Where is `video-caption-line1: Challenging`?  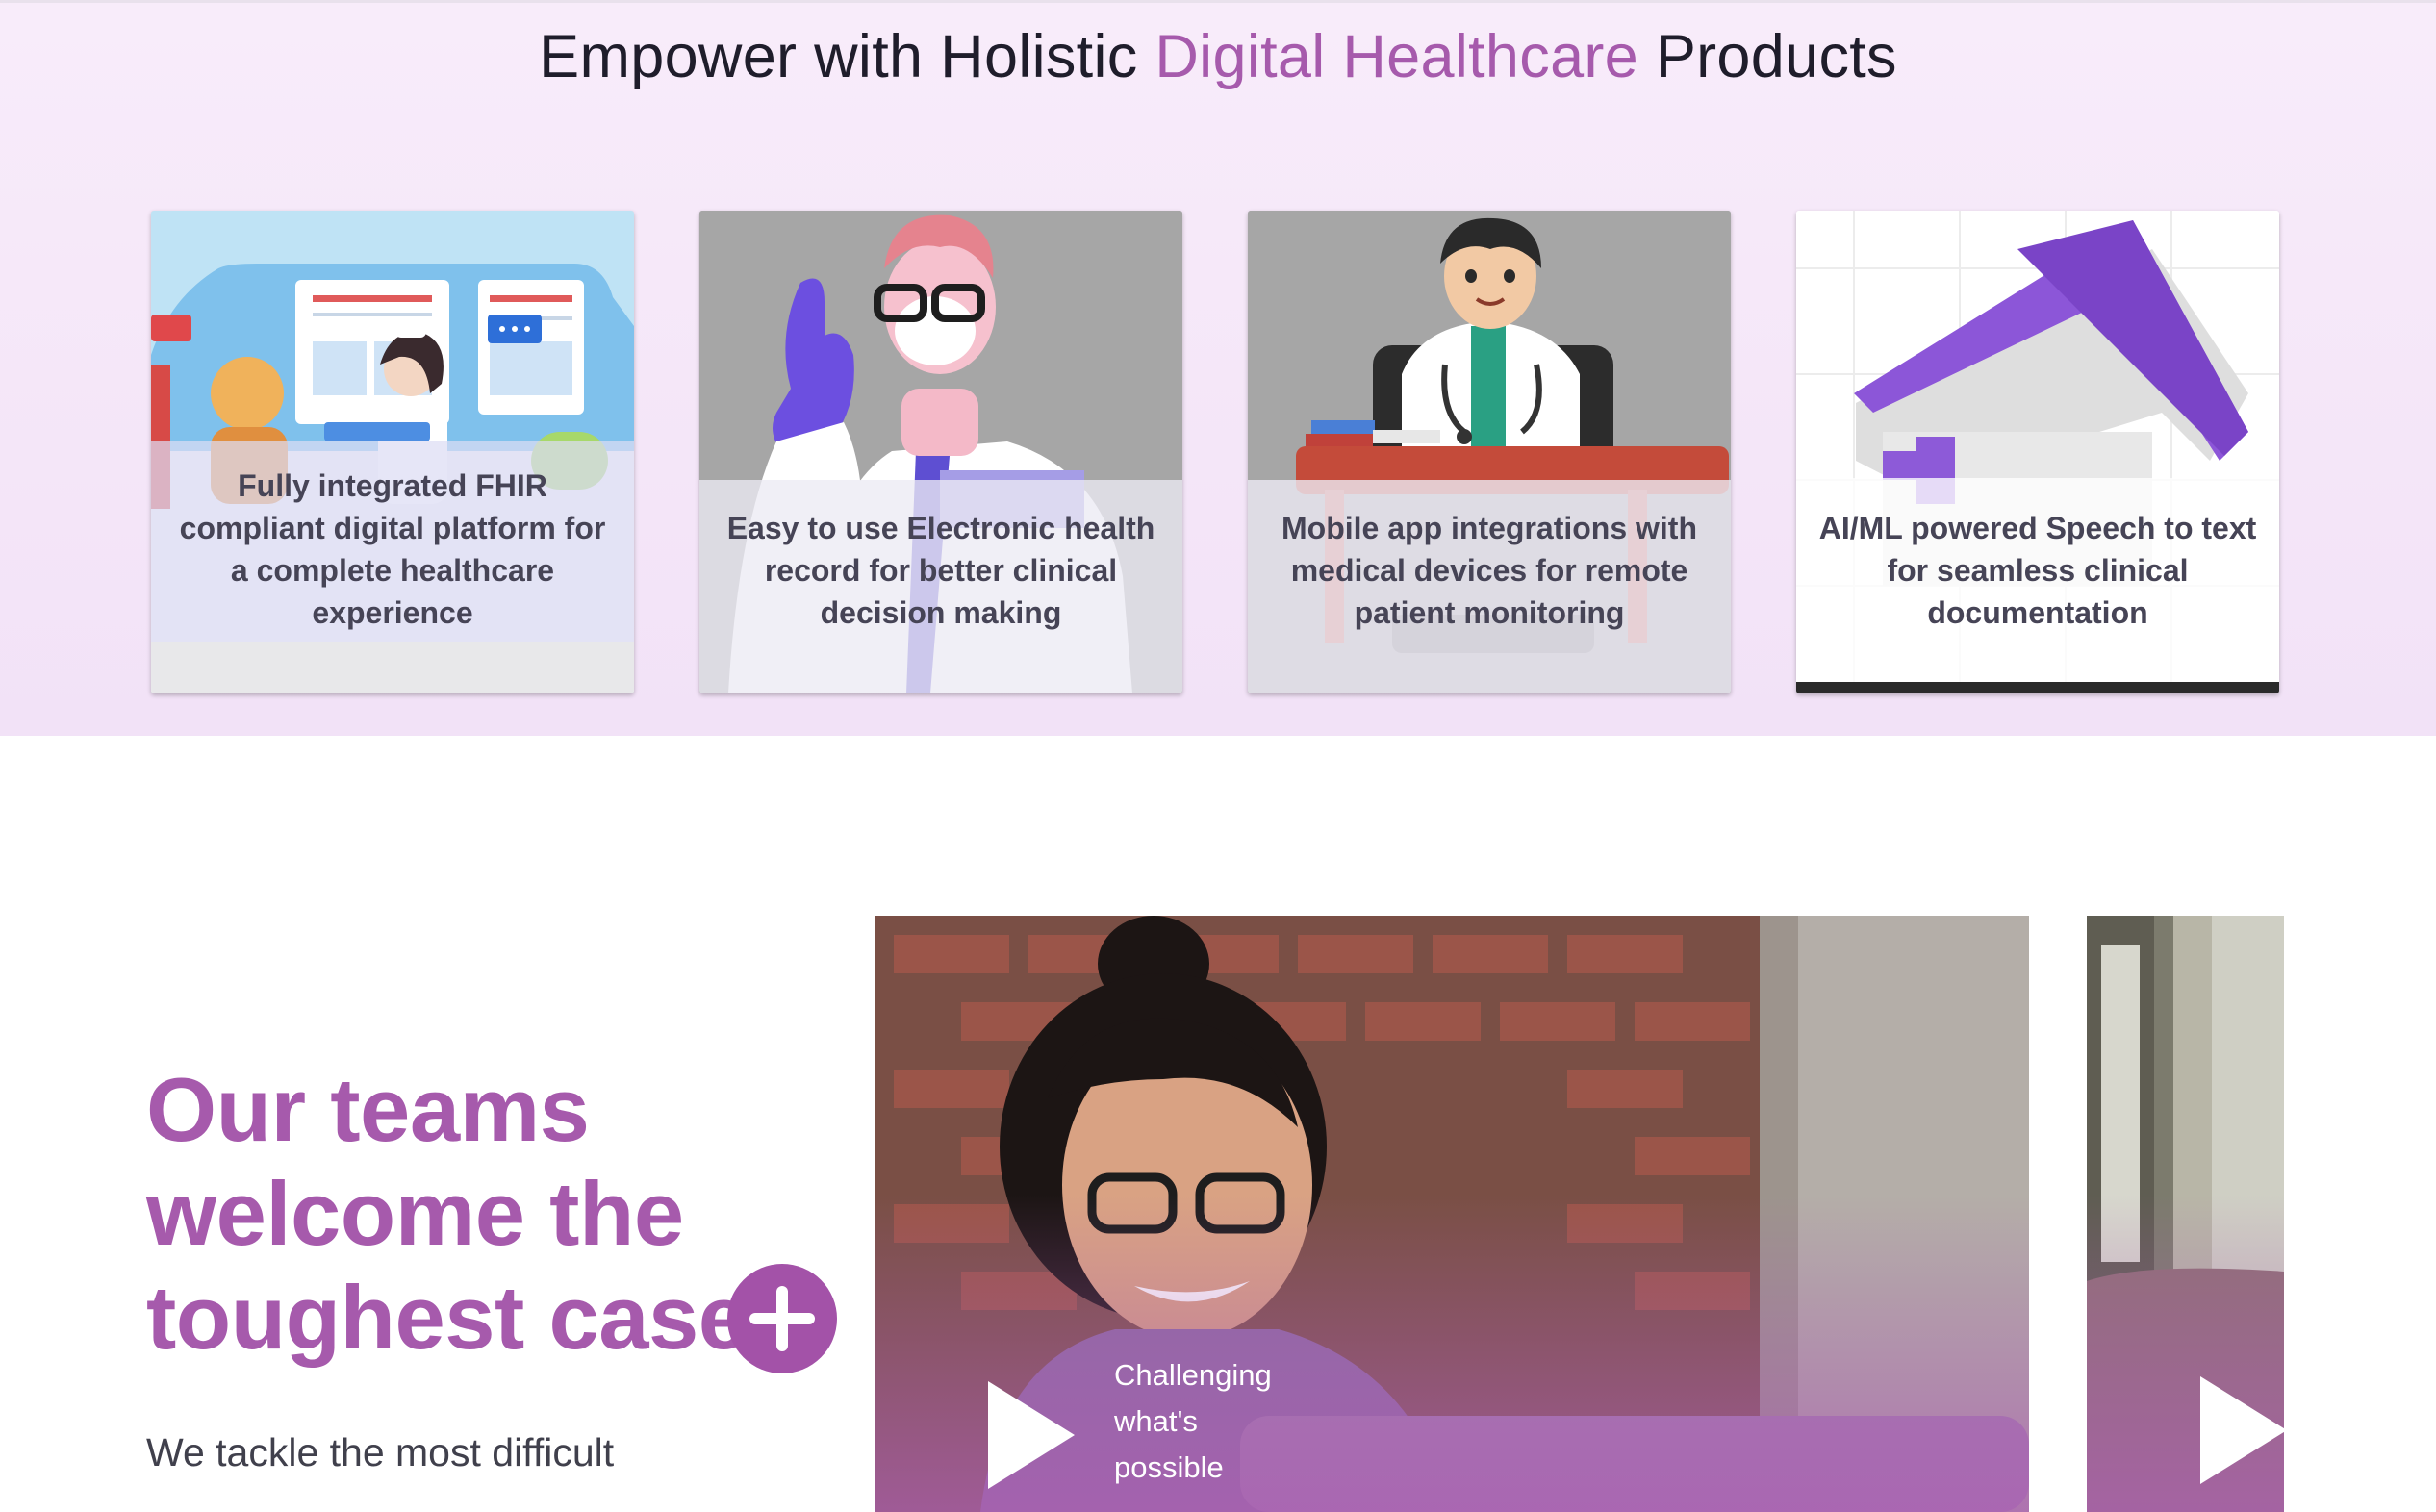 video-caption-line1: Challenging is located at coordinates (1193, 1375).